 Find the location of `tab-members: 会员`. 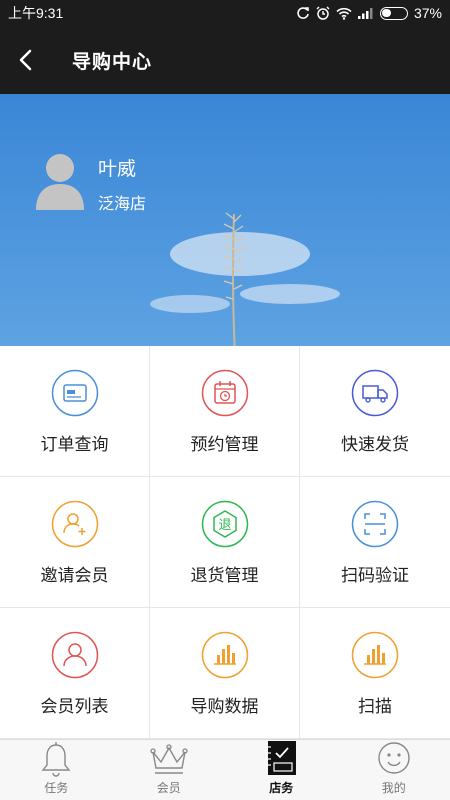

tab-members: 会员 is located at coordinates (169, 770).